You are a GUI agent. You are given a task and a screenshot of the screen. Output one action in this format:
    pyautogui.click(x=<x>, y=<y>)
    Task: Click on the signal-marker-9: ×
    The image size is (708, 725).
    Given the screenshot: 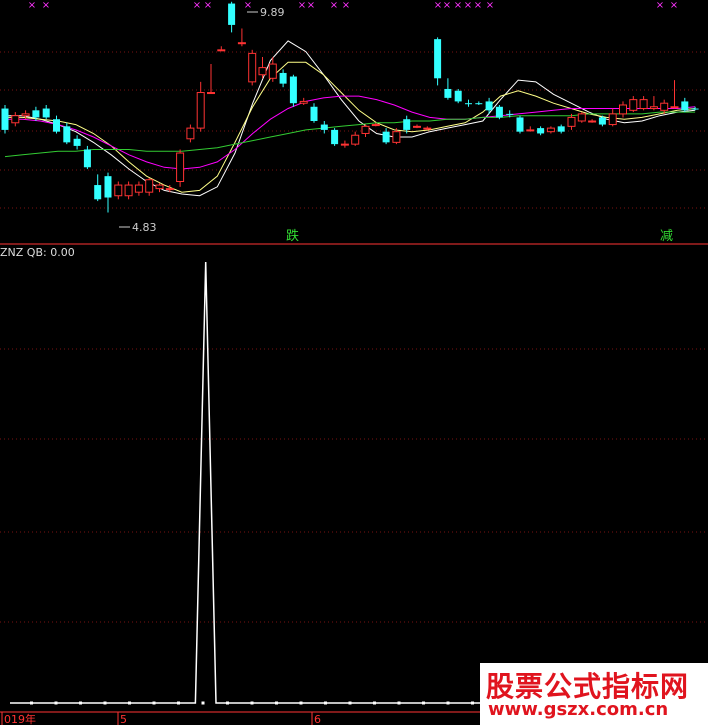 What is the action you would take?
    pyautogui.click(x=438, y=5)
    